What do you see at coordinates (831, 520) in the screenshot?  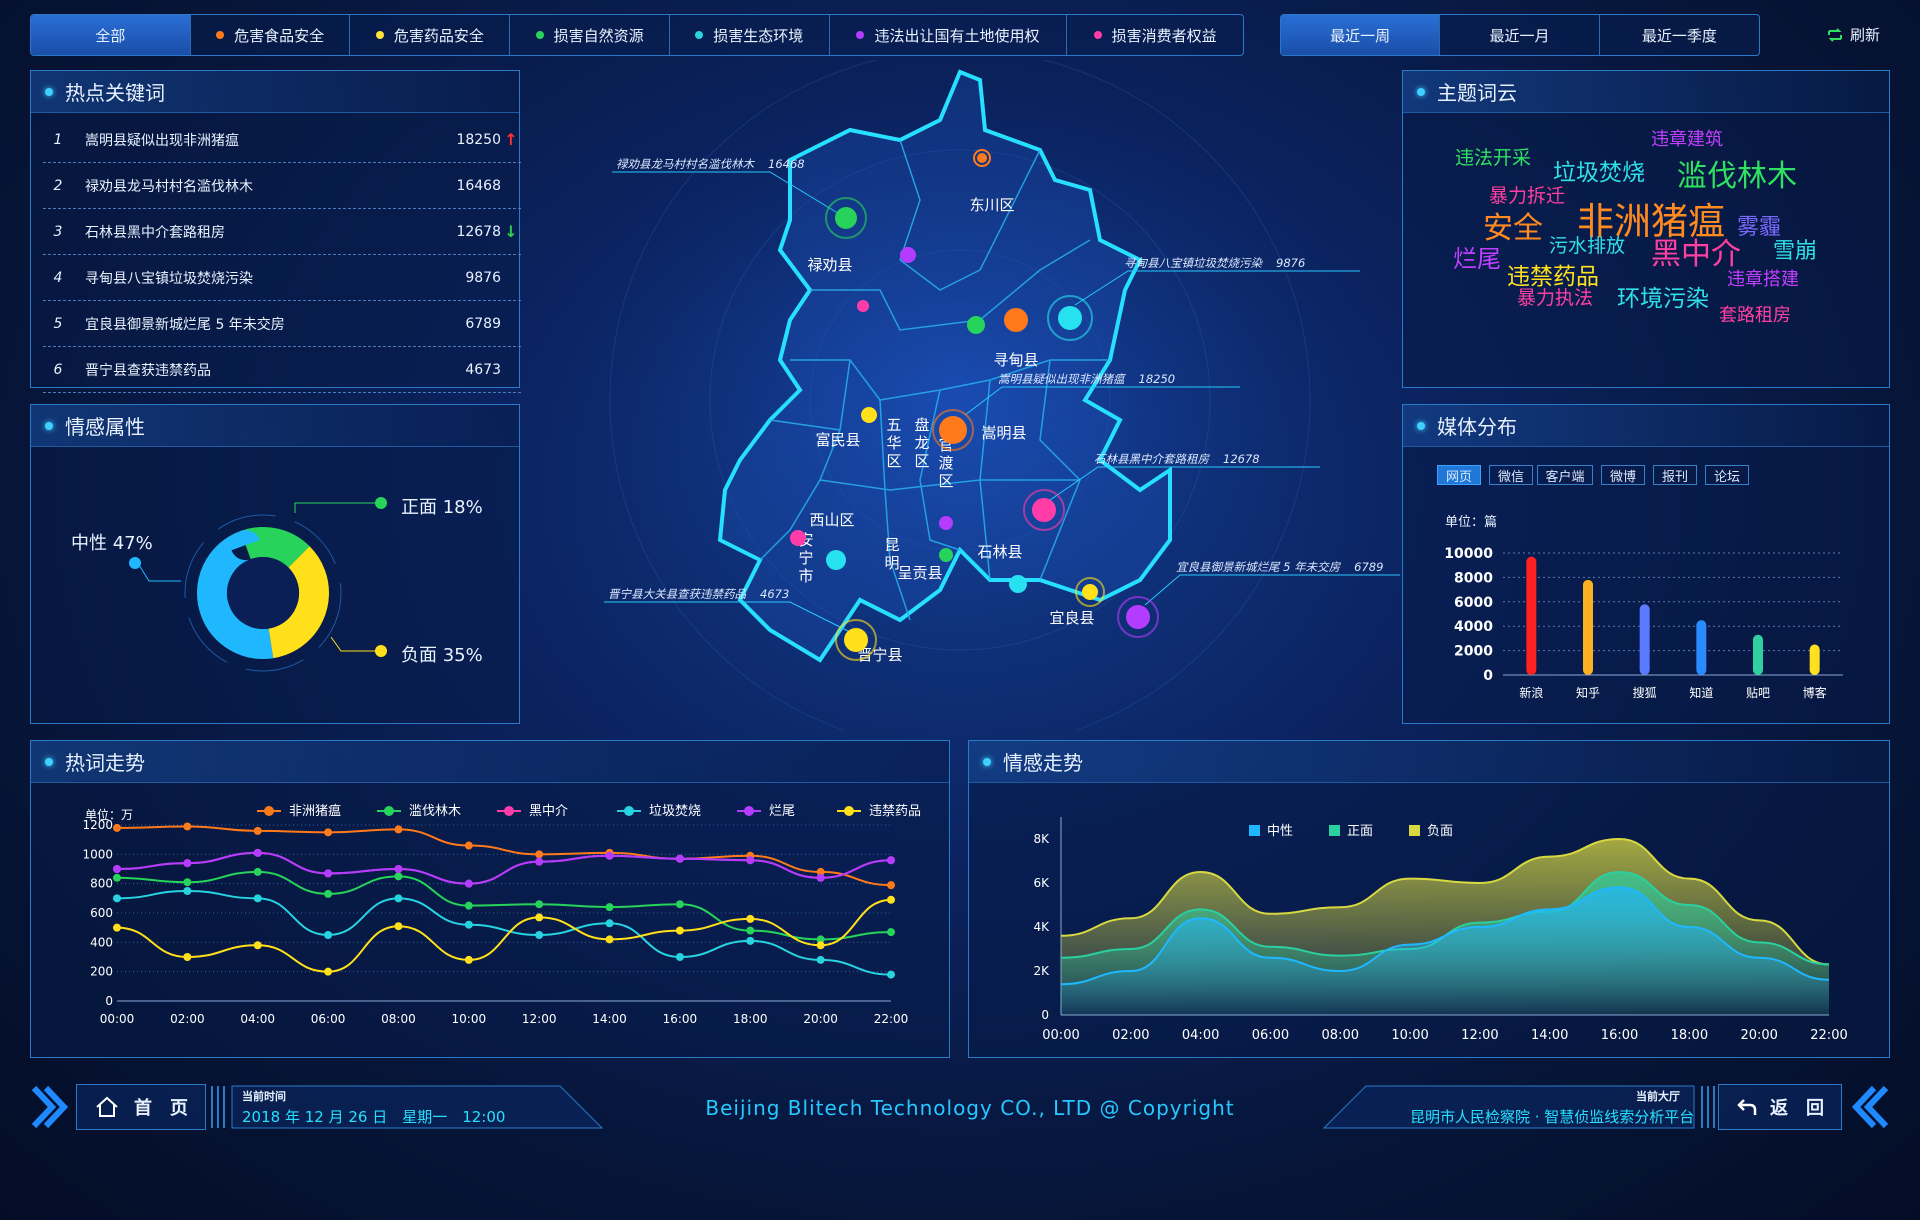 I see `district-label: 西山区` at bounding box center [831, 520].